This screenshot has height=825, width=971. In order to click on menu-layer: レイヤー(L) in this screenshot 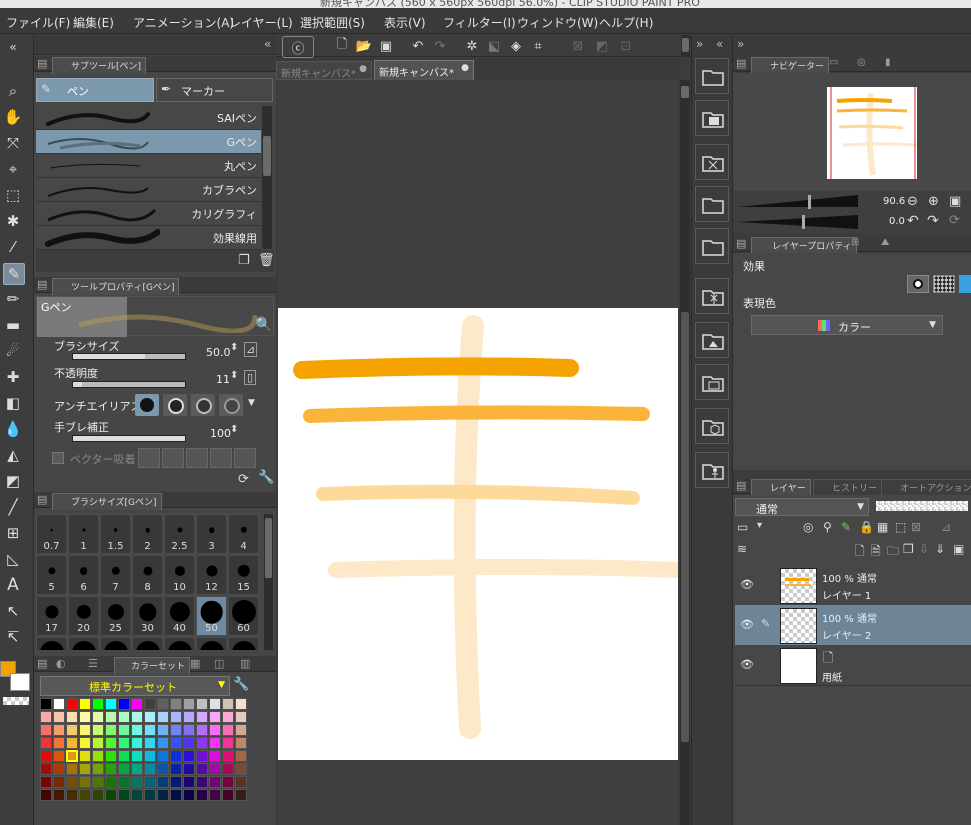, I will do `click(261, 22)`.